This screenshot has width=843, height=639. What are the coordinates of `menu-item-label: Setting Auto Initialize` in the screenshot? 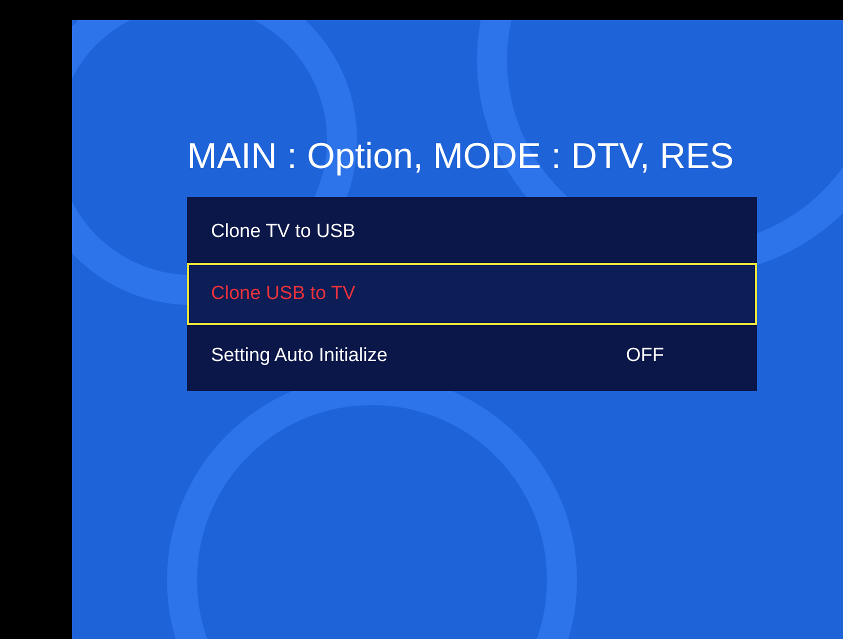 It's located at (299, 356).